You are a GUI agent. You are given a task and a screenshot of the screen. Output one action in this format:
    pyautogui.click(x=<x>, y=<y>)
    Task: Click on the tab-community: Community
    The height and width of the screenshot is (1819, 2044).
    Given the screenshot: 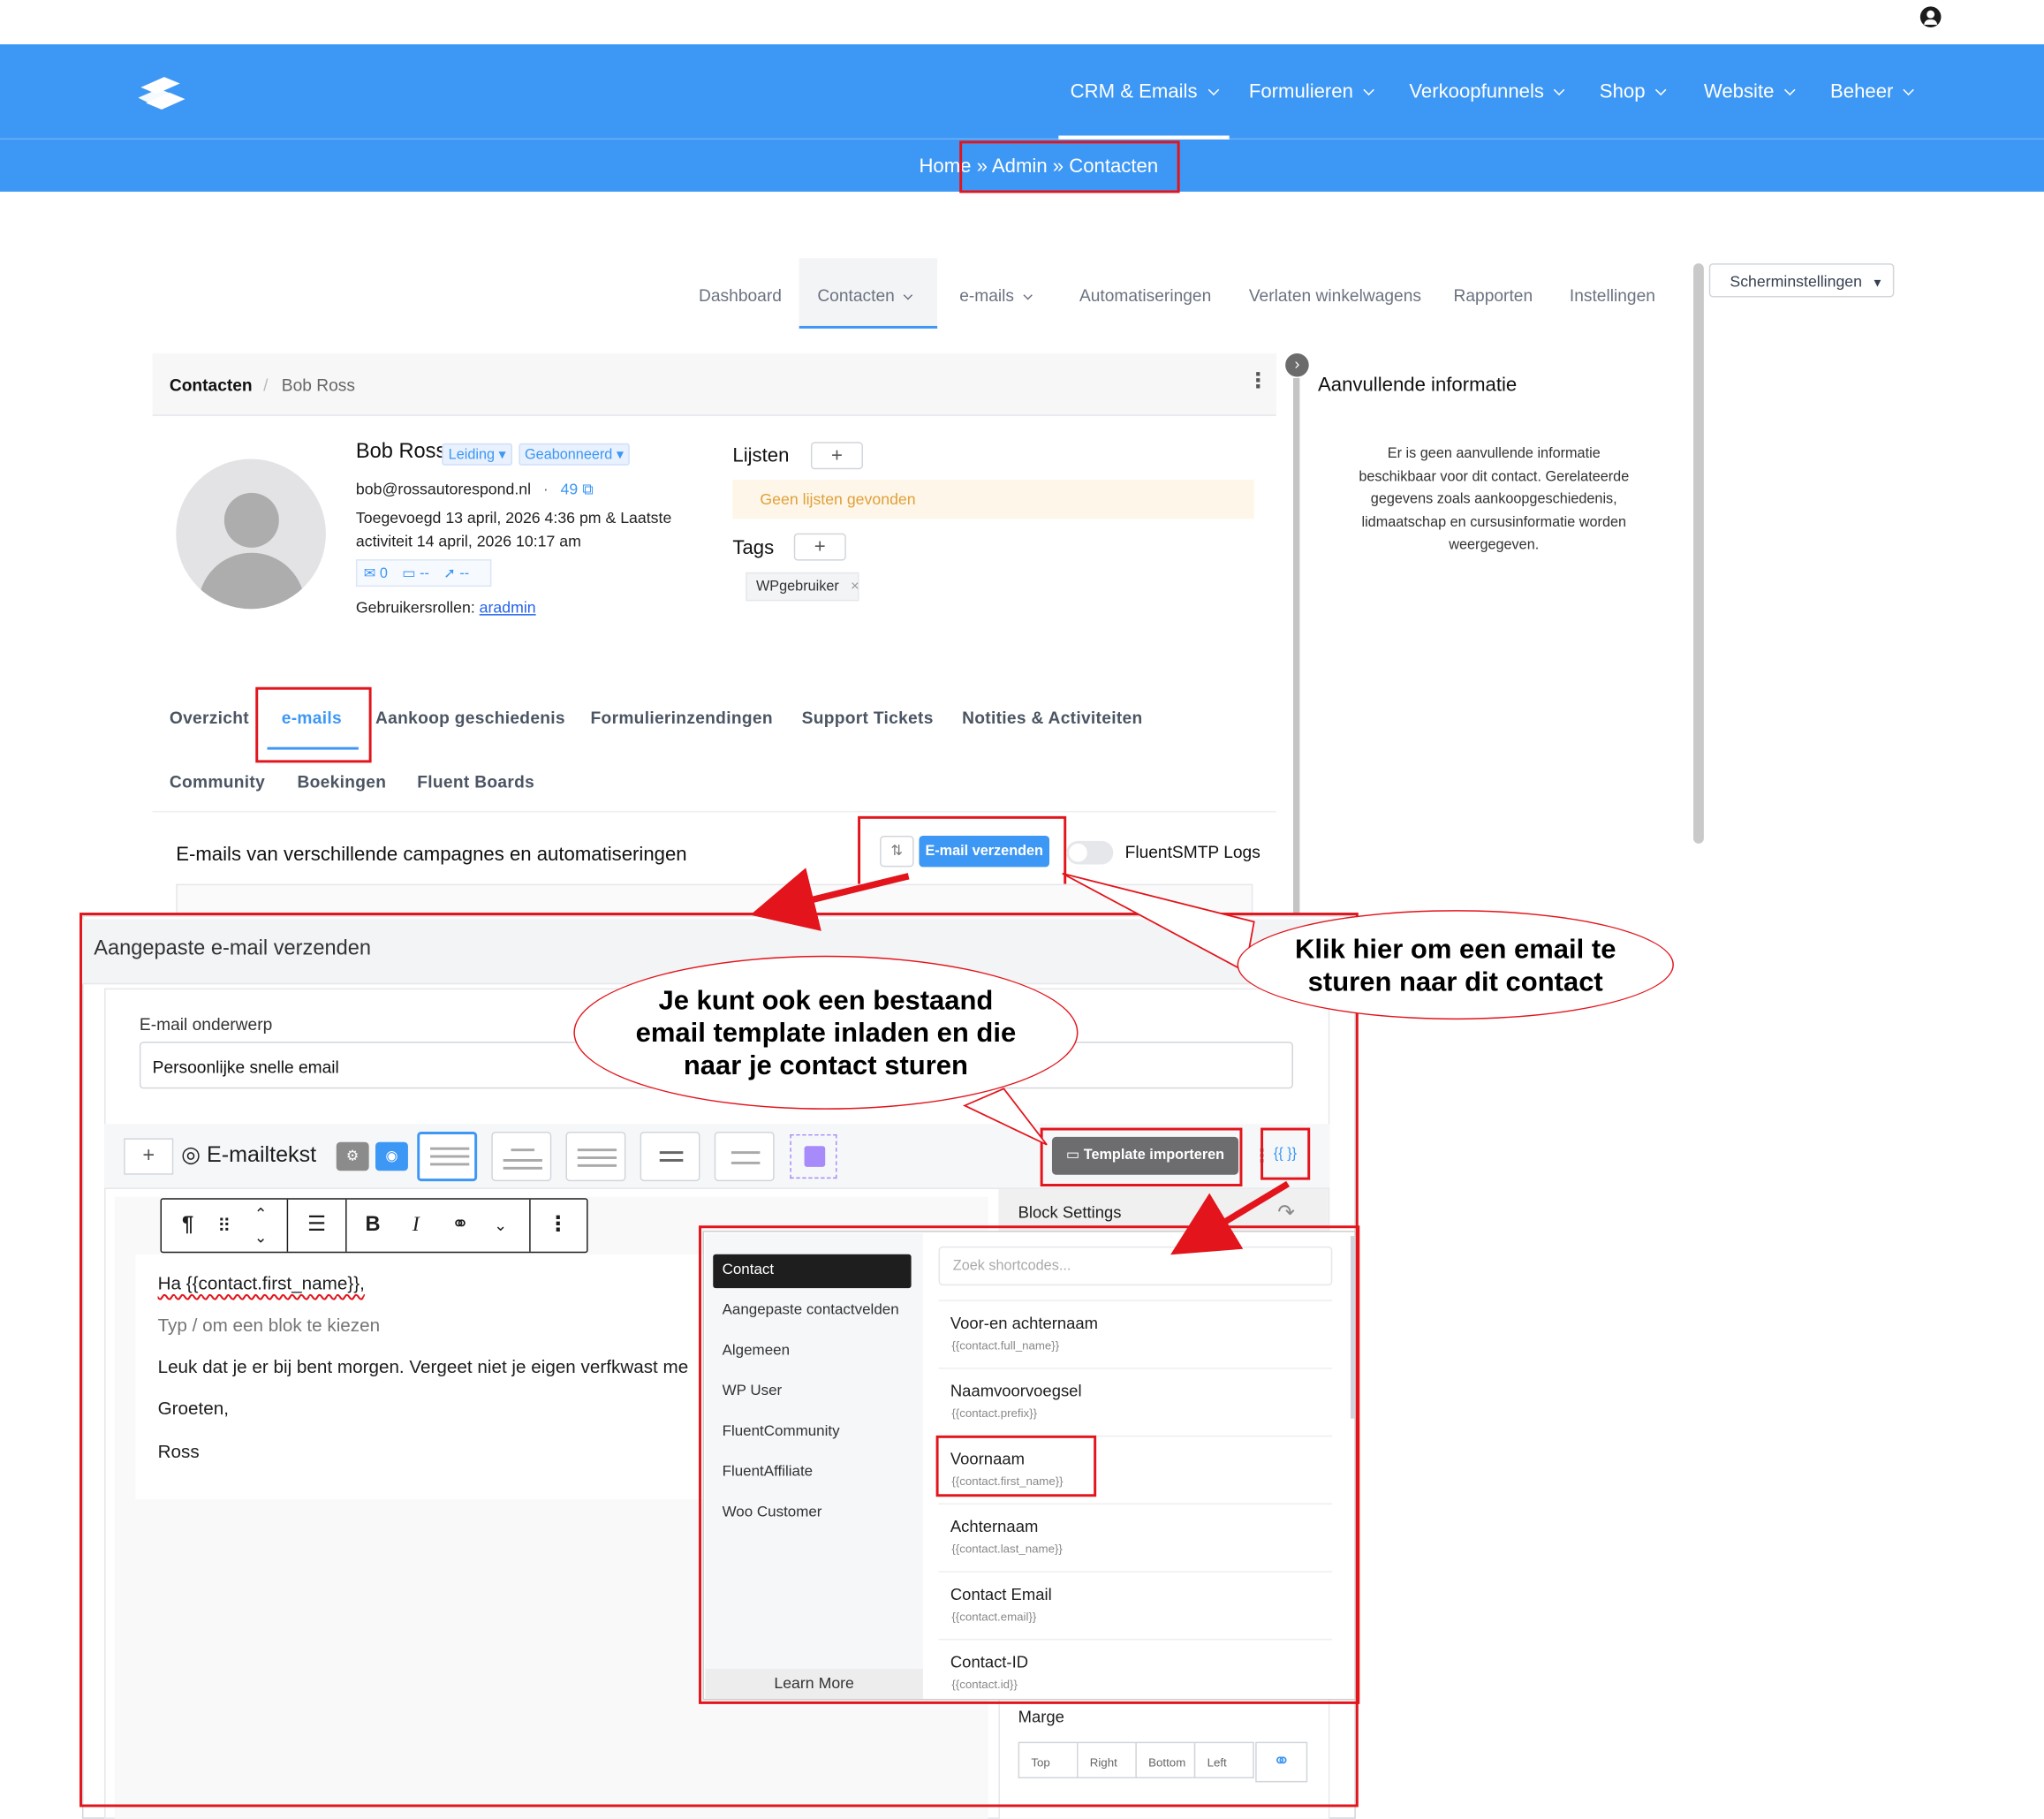 What is the action you would take?
    pyautogui.click(x=217, y=782)
    